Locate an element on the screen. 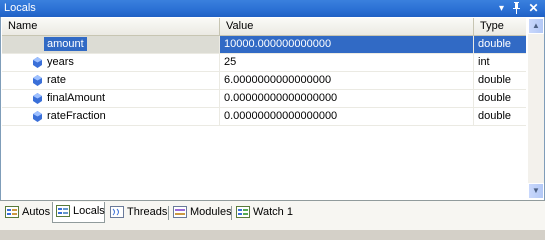 This screenshot has width=545, height=240. table-row: rateFraction 0.00000000000000000 double is located at coordinates (264, 117).